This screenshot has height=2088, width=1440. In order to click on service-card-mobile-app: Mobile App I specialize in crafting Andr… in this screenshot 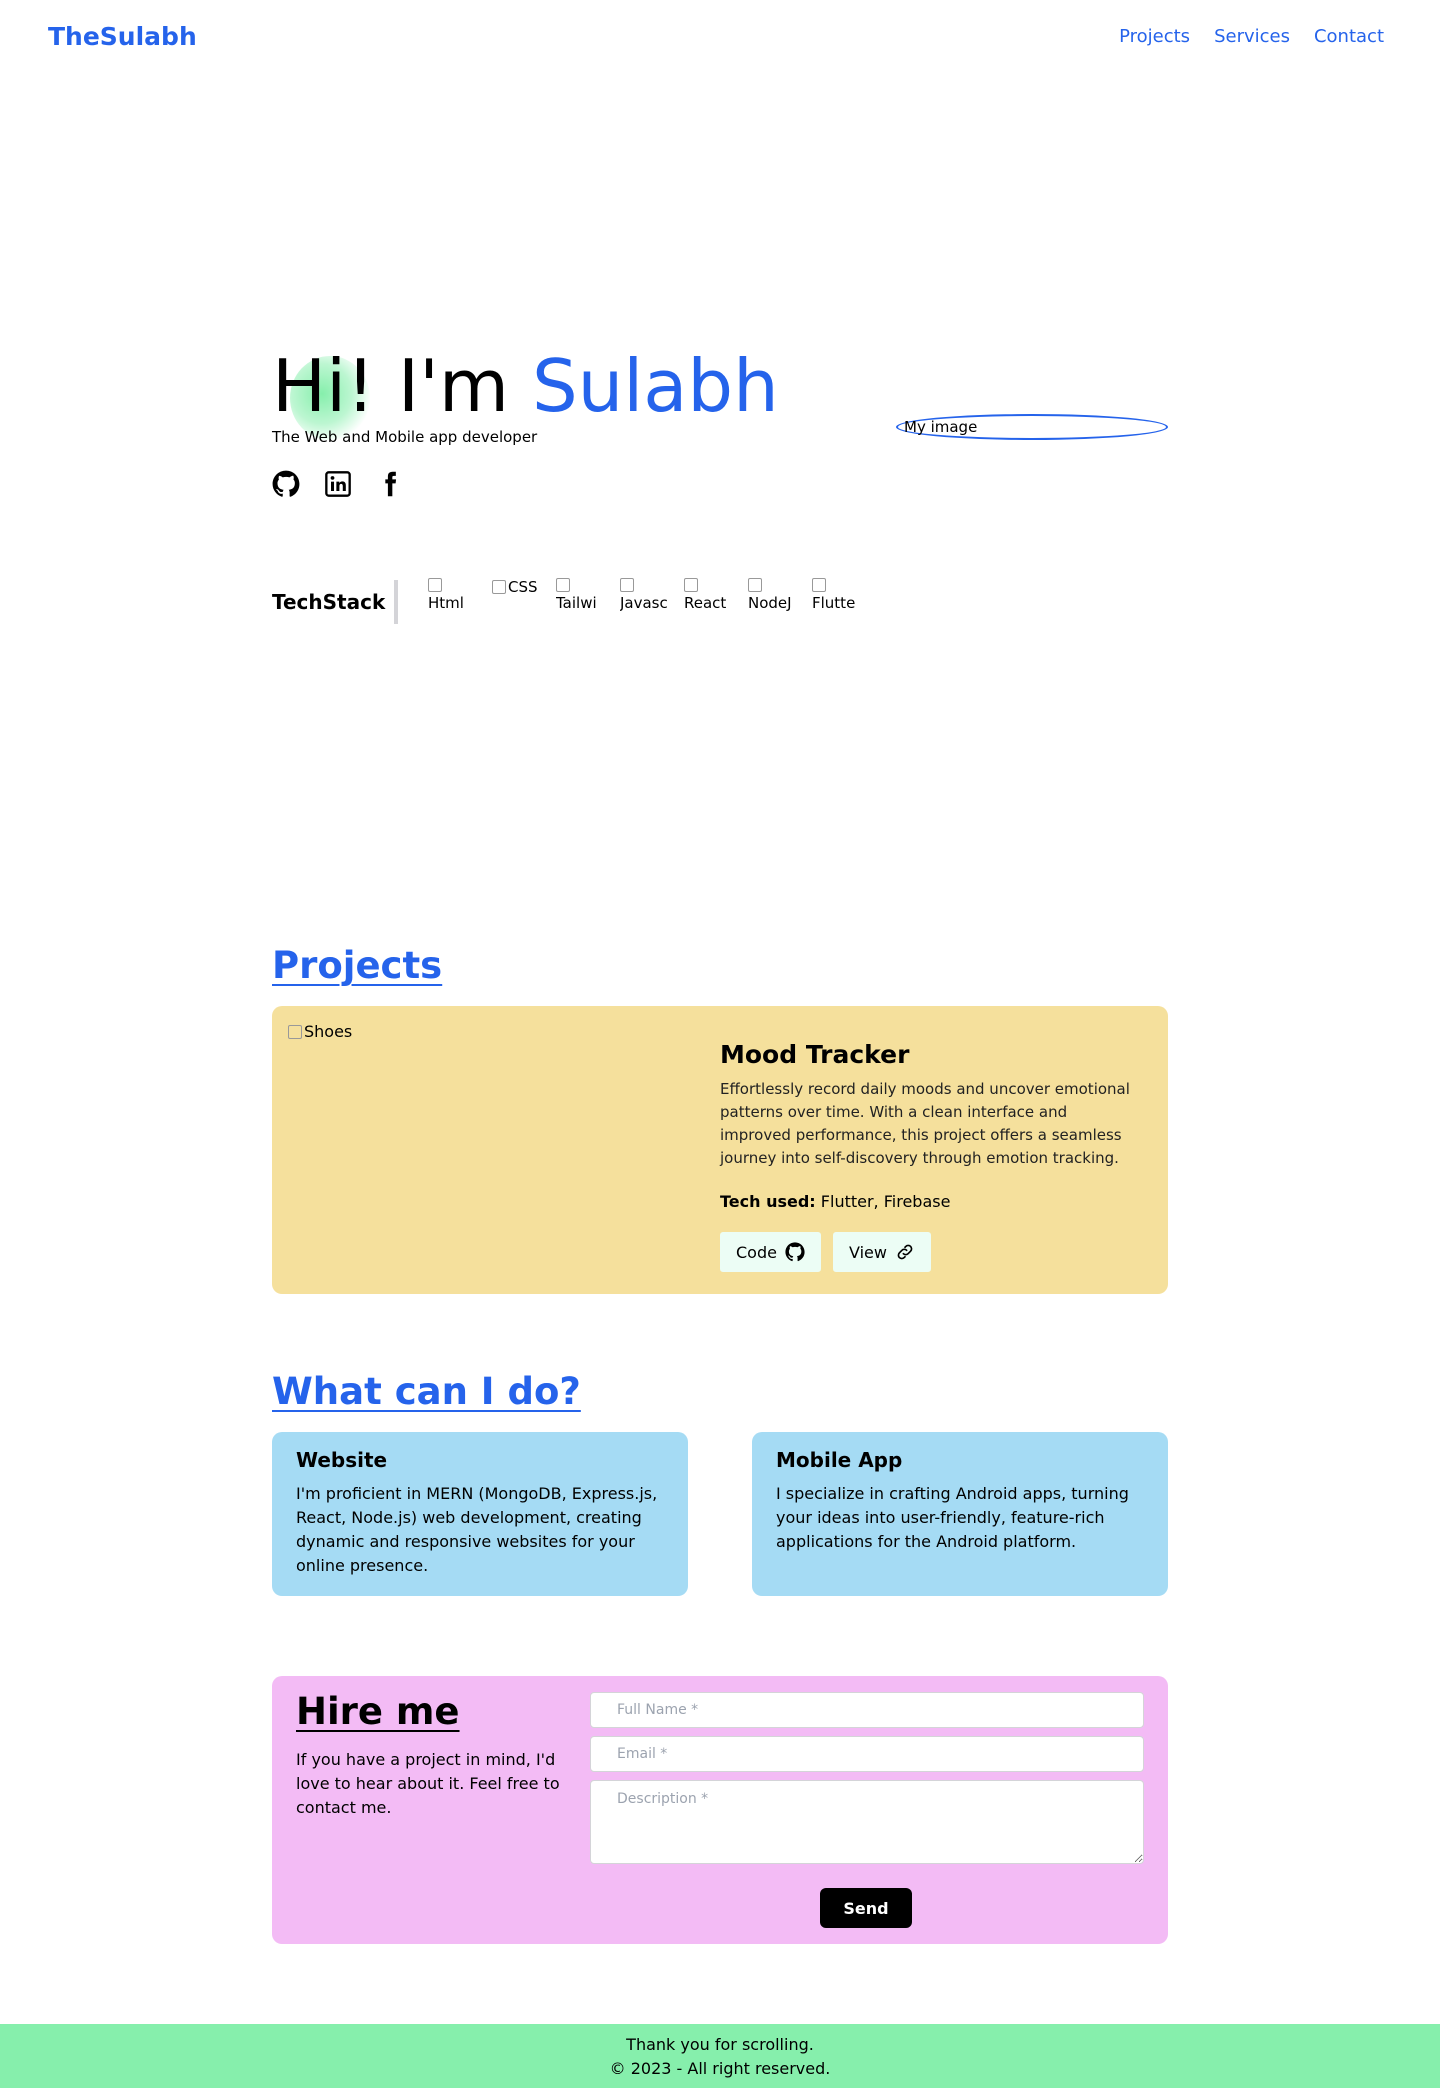, I will do `click(960, 1514)`.